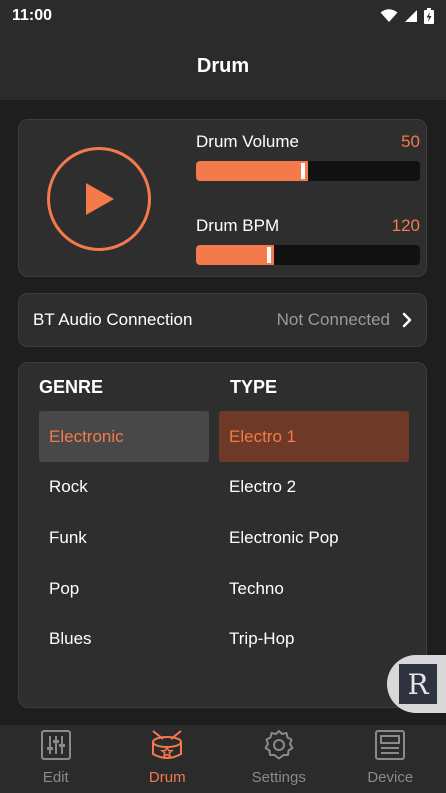 The width and height of the screenshot is (446, 793). I want to click on nav-settings: Settings, so click(279, 759).